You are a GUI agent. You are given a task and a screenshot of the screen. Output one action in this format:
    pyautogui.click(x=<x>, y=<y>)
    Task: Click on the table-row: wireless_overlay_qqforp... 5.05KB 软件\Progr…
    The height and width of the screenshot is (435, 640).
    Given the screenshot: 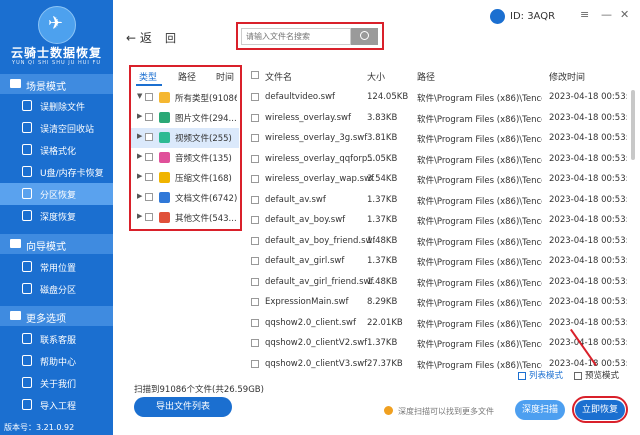 What is the action you would take?
    pyautogui.click(x=437, y=160)
    